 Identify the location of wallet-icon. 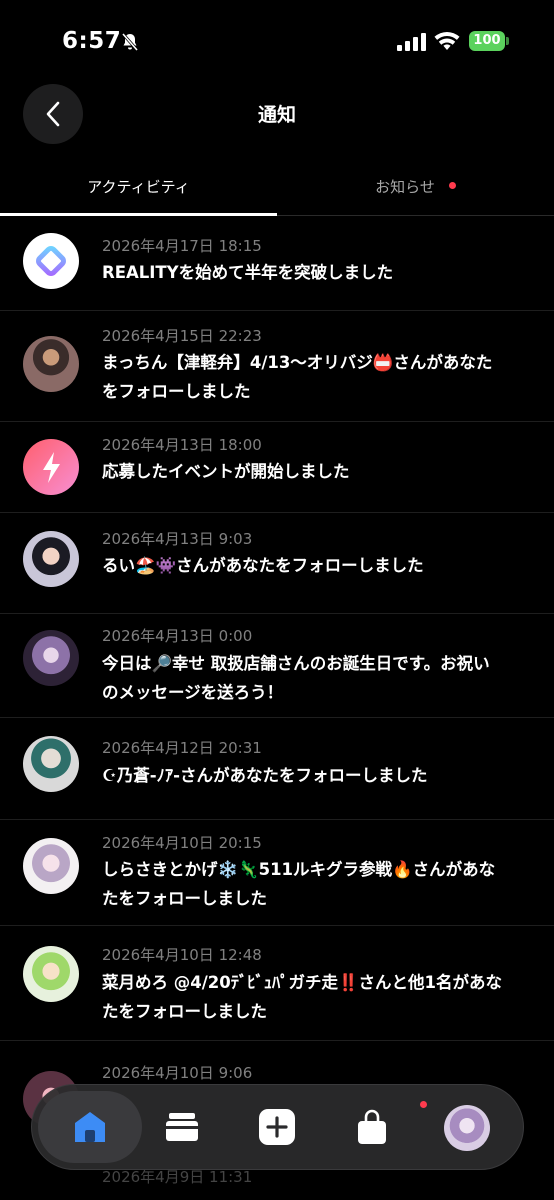
(182, 1127).